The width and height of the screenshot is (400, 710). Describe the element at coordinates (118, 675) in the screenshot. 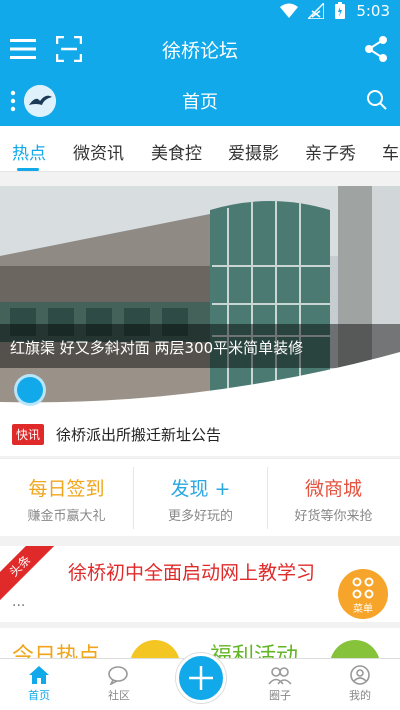

I see `community-icon` at that location.